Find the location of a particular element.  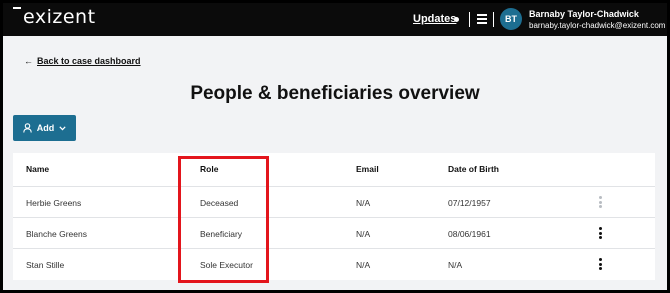

avatar: BT is located at coordinates (511, 19).